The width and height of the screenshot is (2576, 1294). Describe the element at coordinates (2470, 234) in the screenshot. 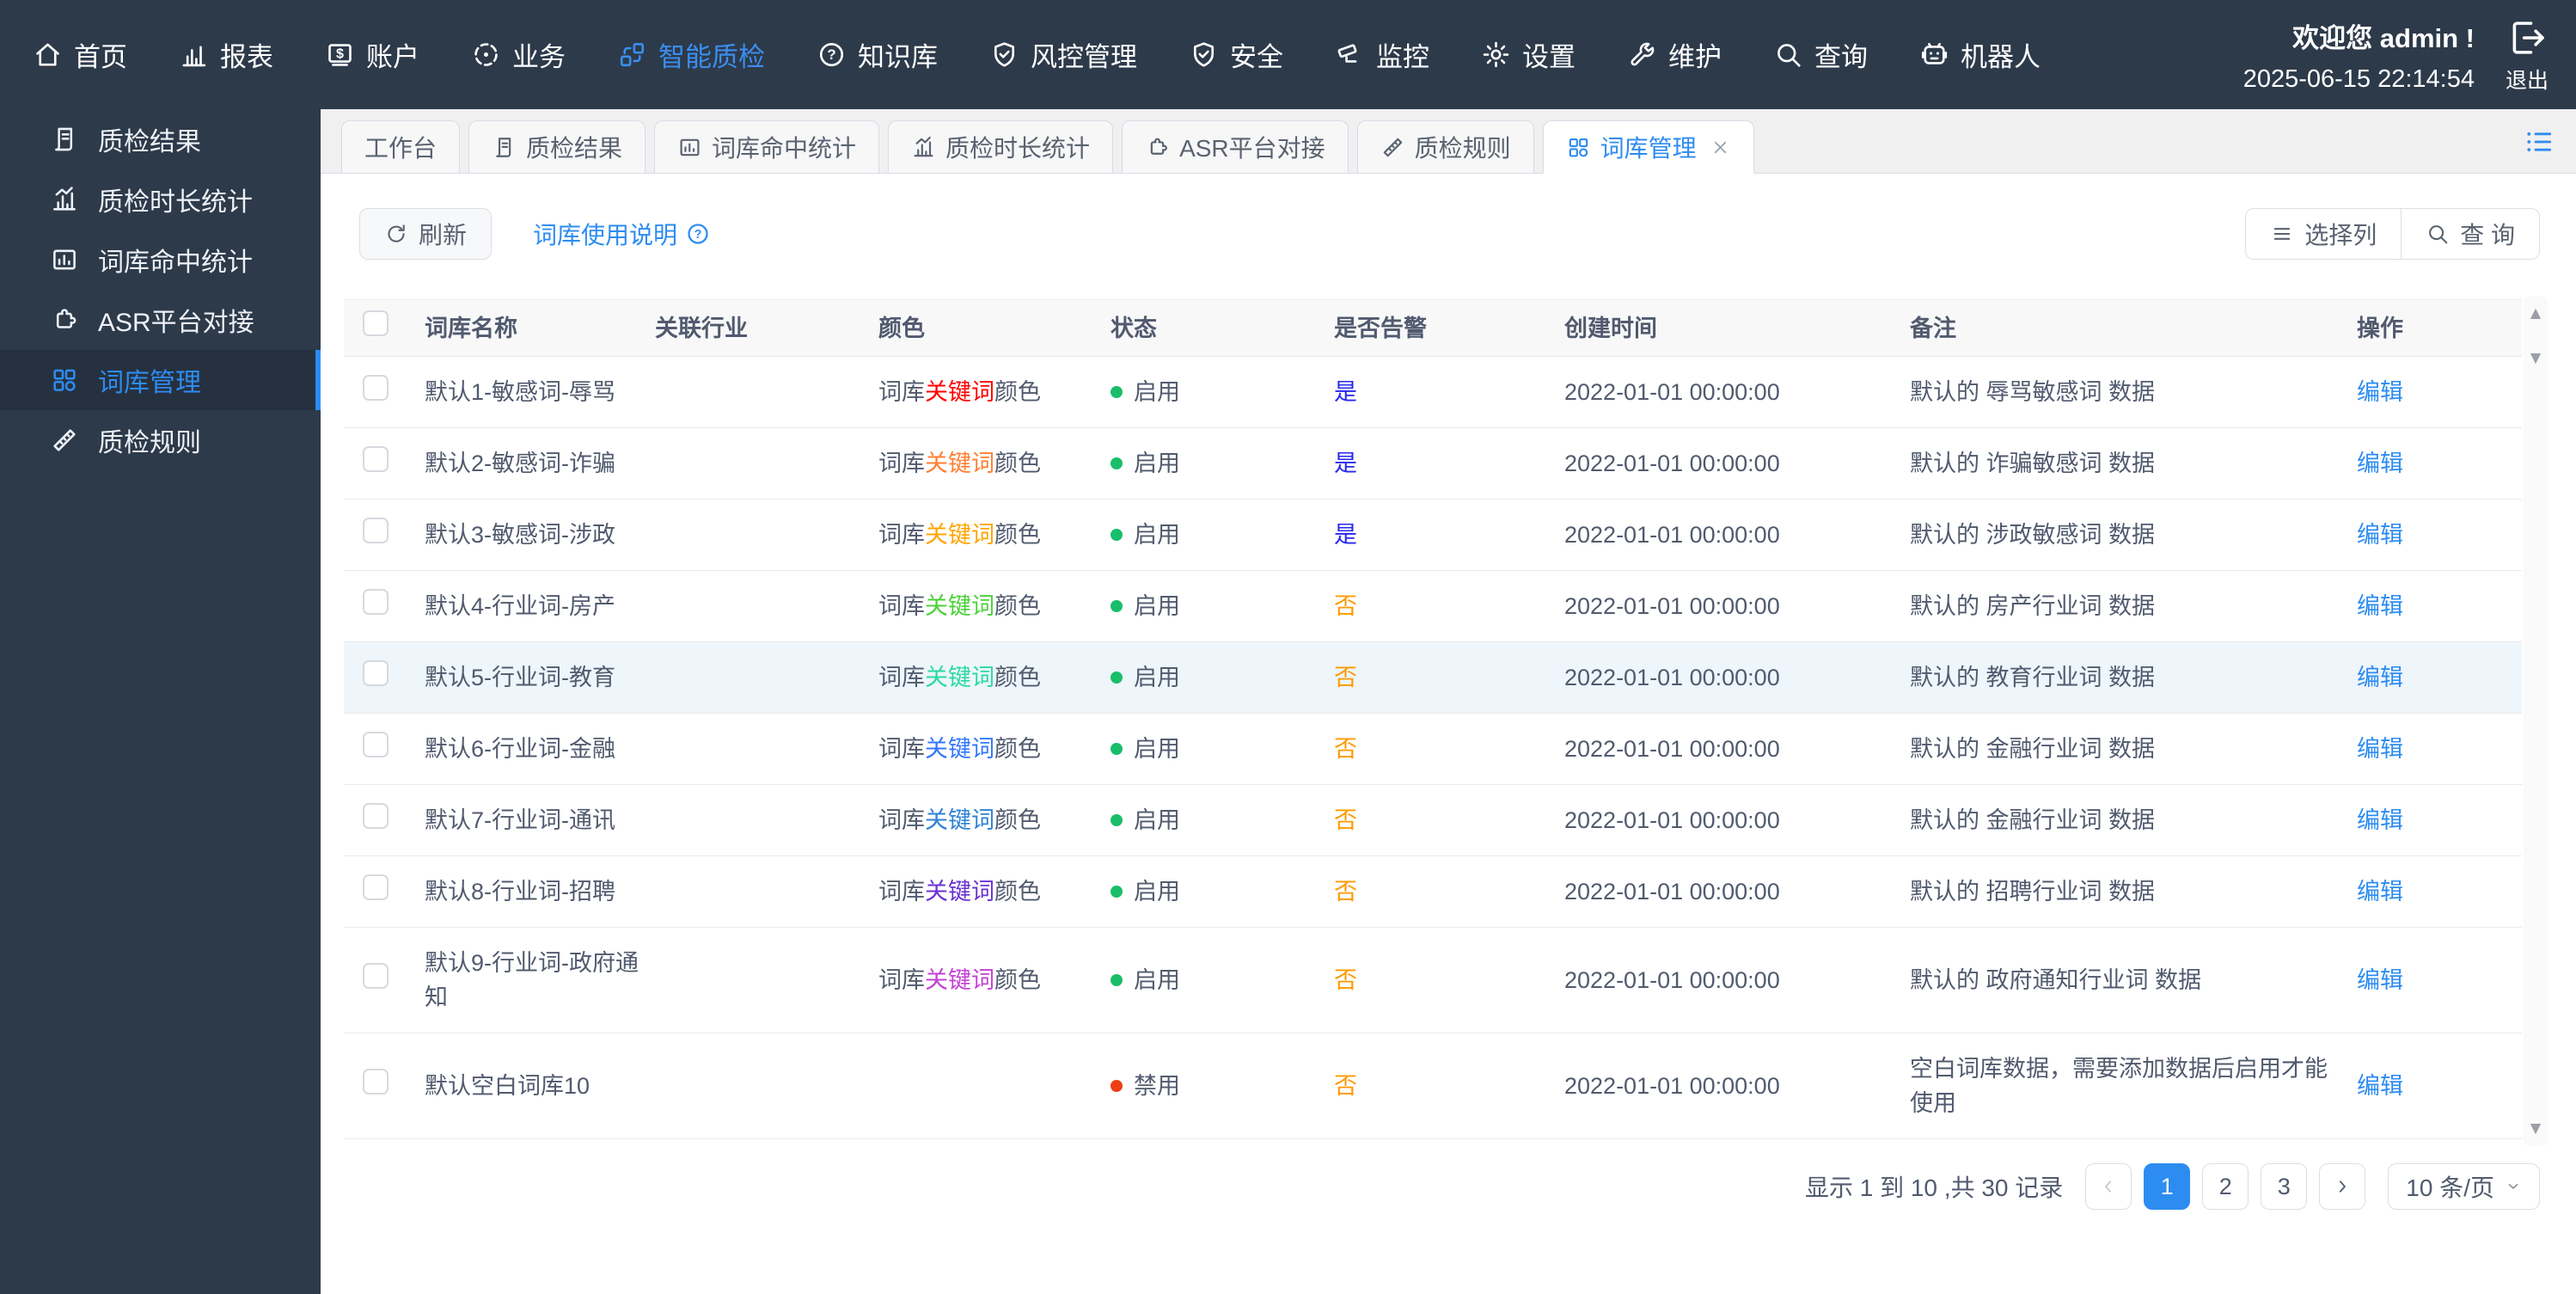

I see `query-button: 查 询` at that location.